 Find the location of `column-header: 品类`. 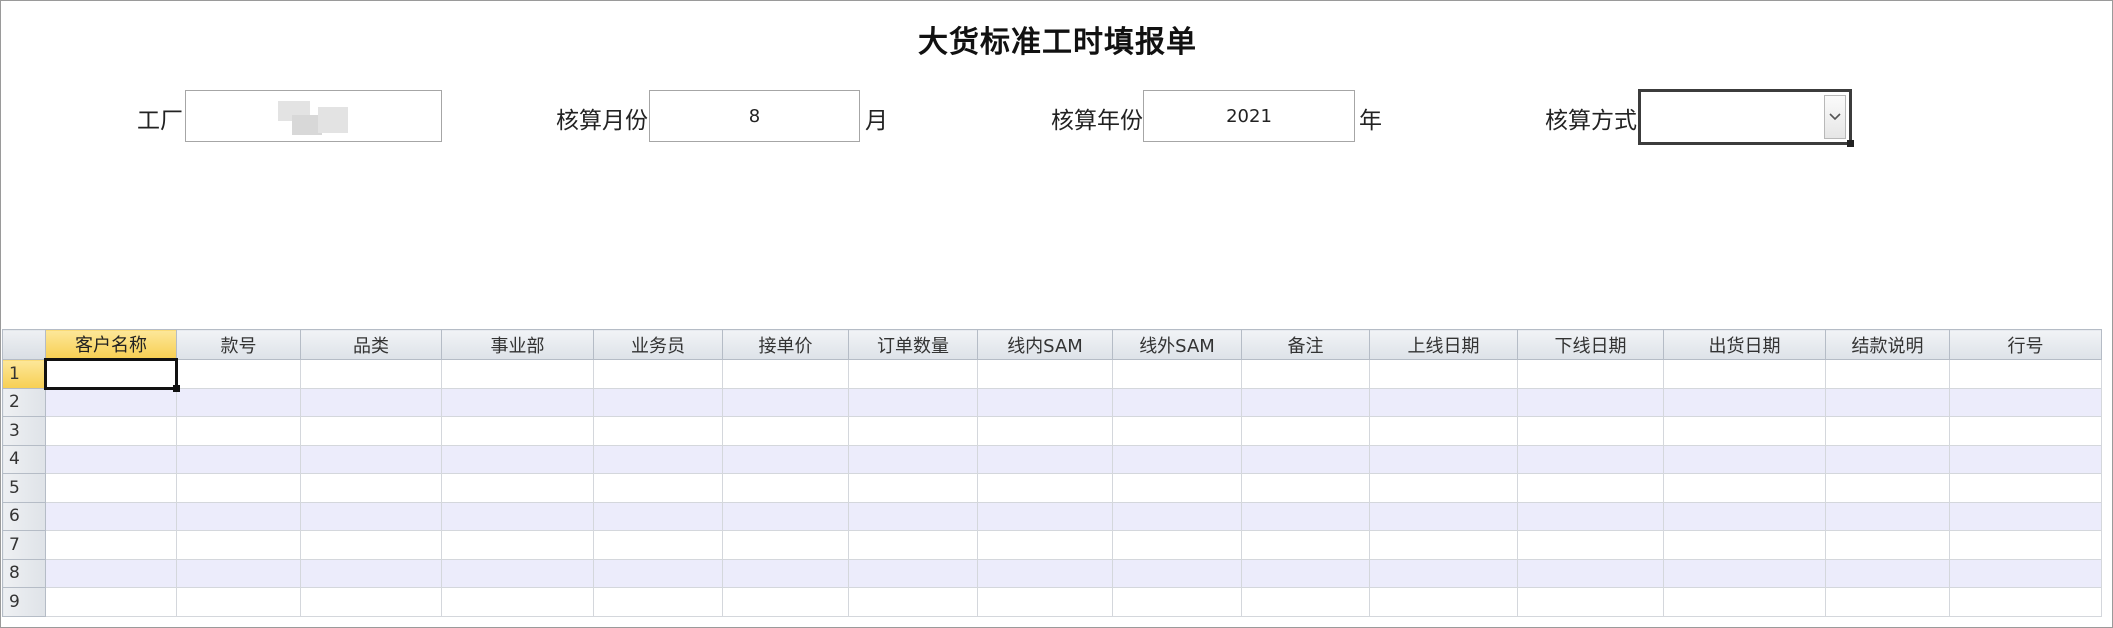

column-header: 品类 is located at coordinates (371, 344).